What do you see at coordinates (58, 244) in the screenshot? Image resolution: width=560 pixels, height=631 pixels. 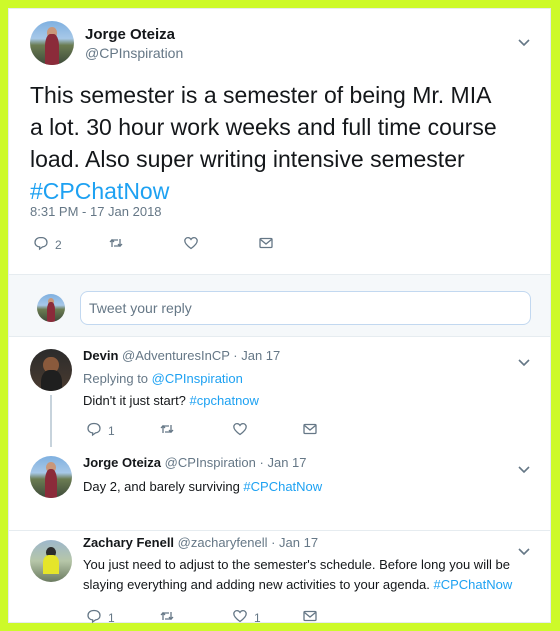 I see `reply-count: 2` at bounding box center [58, 244].